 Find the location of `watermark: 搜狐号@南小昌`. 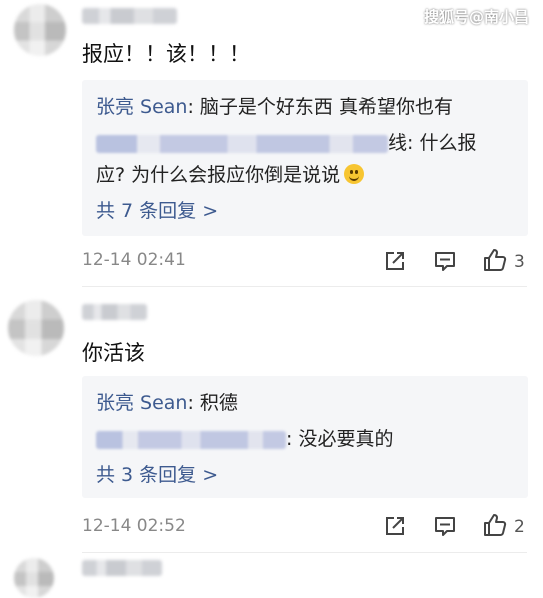

watermark: 搜狐号@南小昌 is located at coordinates (476, 17).